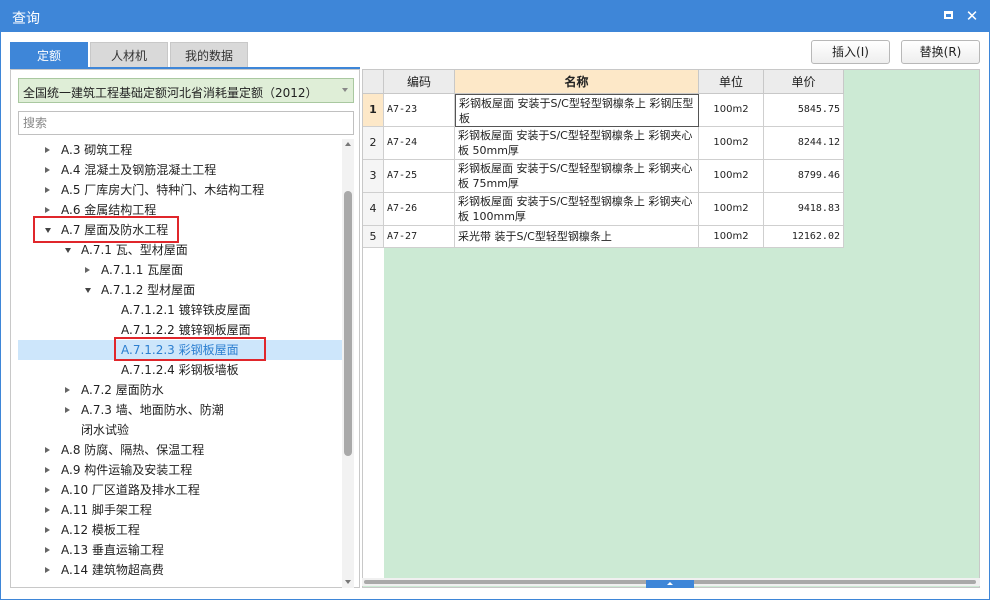 This screenshot has height=600, width=990. What do you see at coordinates (345, 90) in the screenshot?
I see `chevron-down-icon` at bounding box center [345, 90].